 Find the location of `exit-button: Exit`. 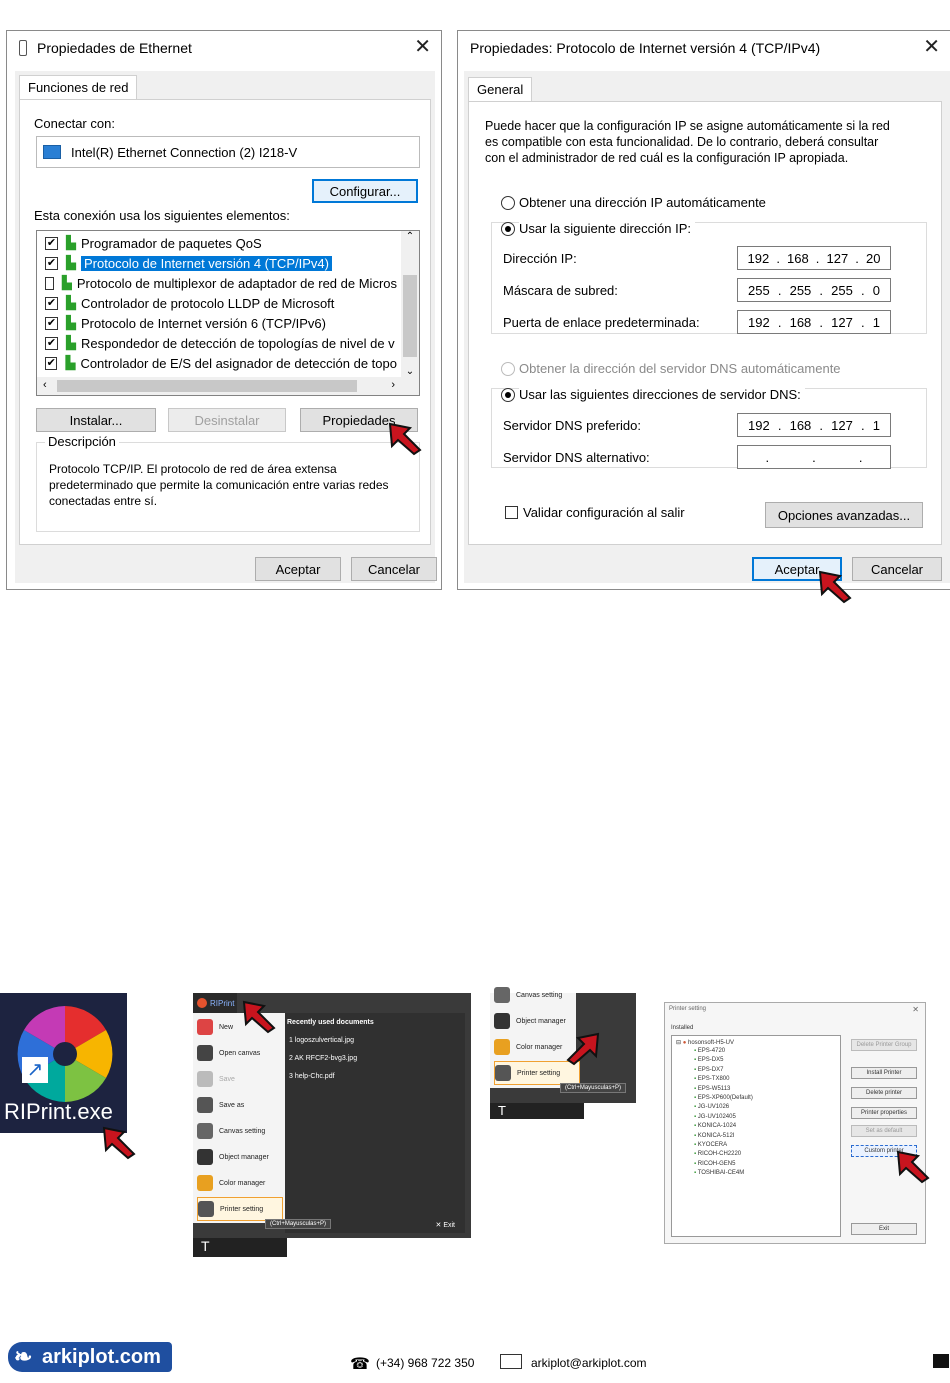

exit-button: Exit is located at coordinates (884, 1229).